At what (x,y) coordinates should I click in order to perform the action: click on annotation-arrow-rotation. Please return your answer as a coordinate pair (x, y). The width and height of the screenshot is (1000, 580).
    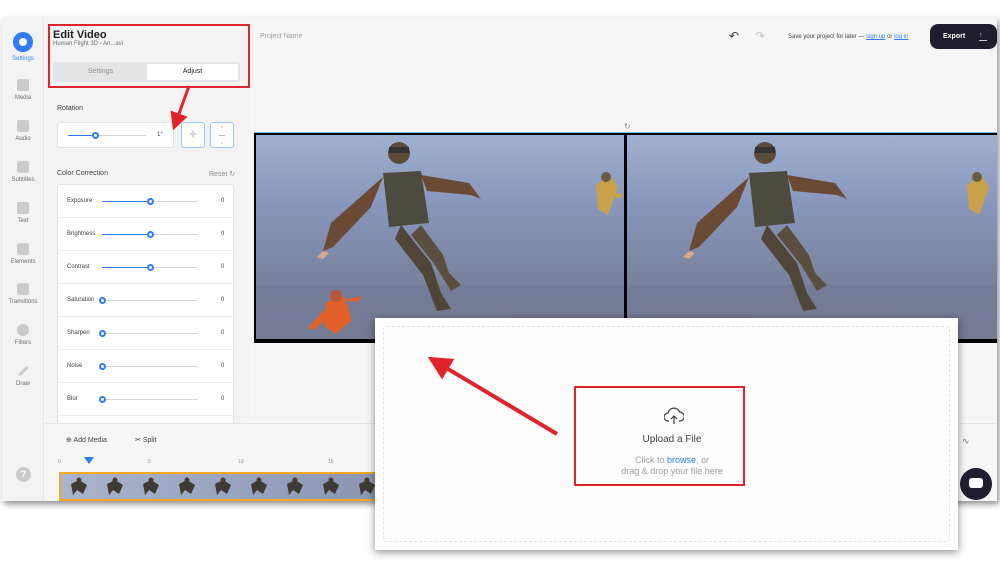
    Looking at the image, I should click on (180, 108).